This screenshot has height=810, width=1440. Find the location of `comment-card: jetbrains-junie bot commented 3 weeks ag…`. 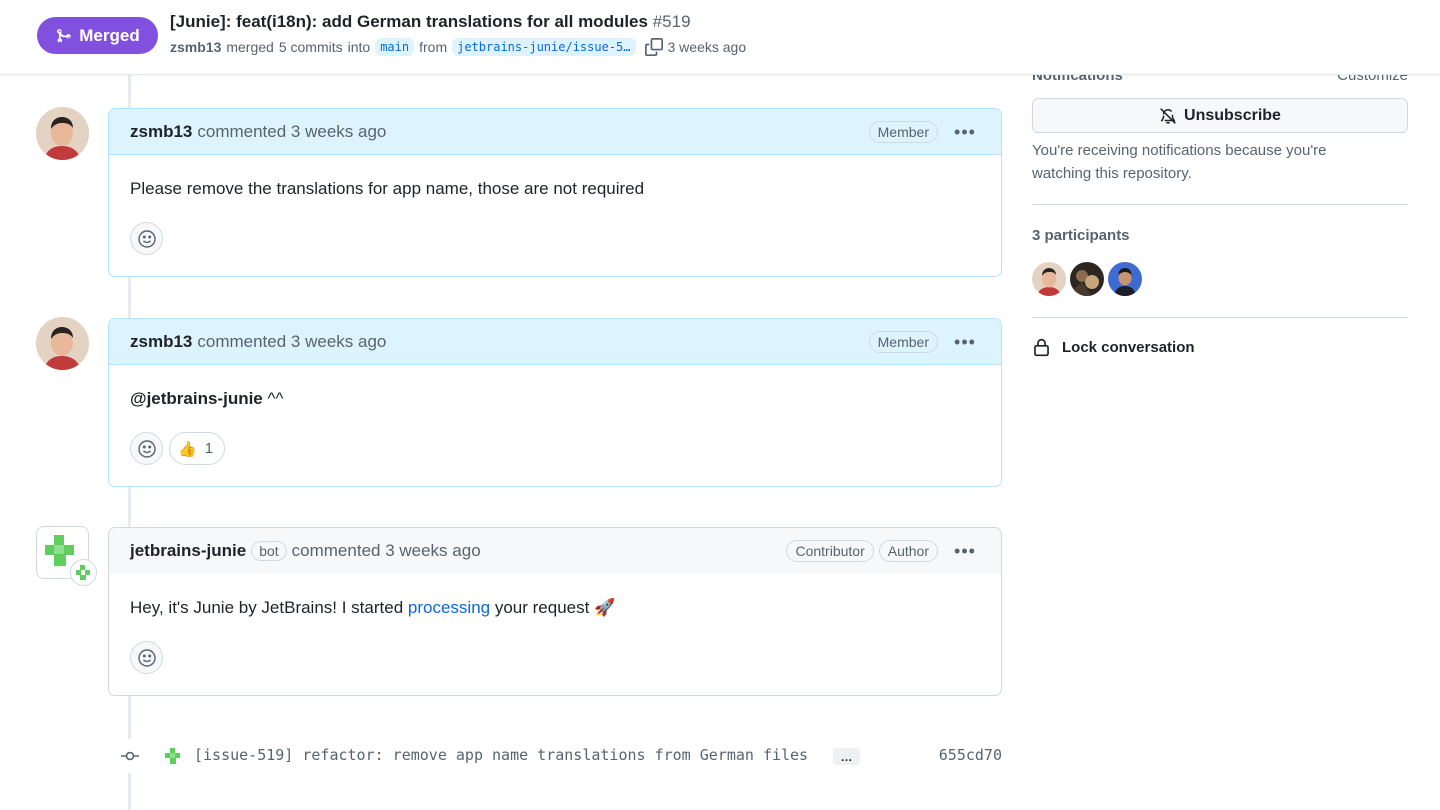

comment-card: jetbrains-junie bot commented 3 weeks ag… is located at coordinates (555, 611).